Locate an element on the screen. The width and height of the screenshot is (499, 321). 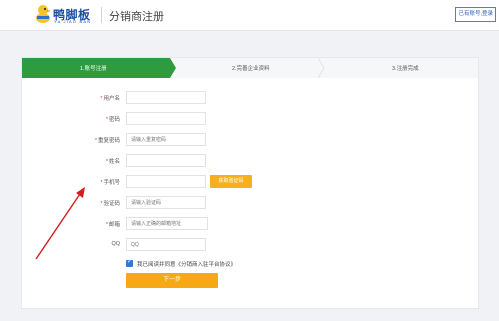
annotation-arrow-icon is located at coordinates (60, 223).